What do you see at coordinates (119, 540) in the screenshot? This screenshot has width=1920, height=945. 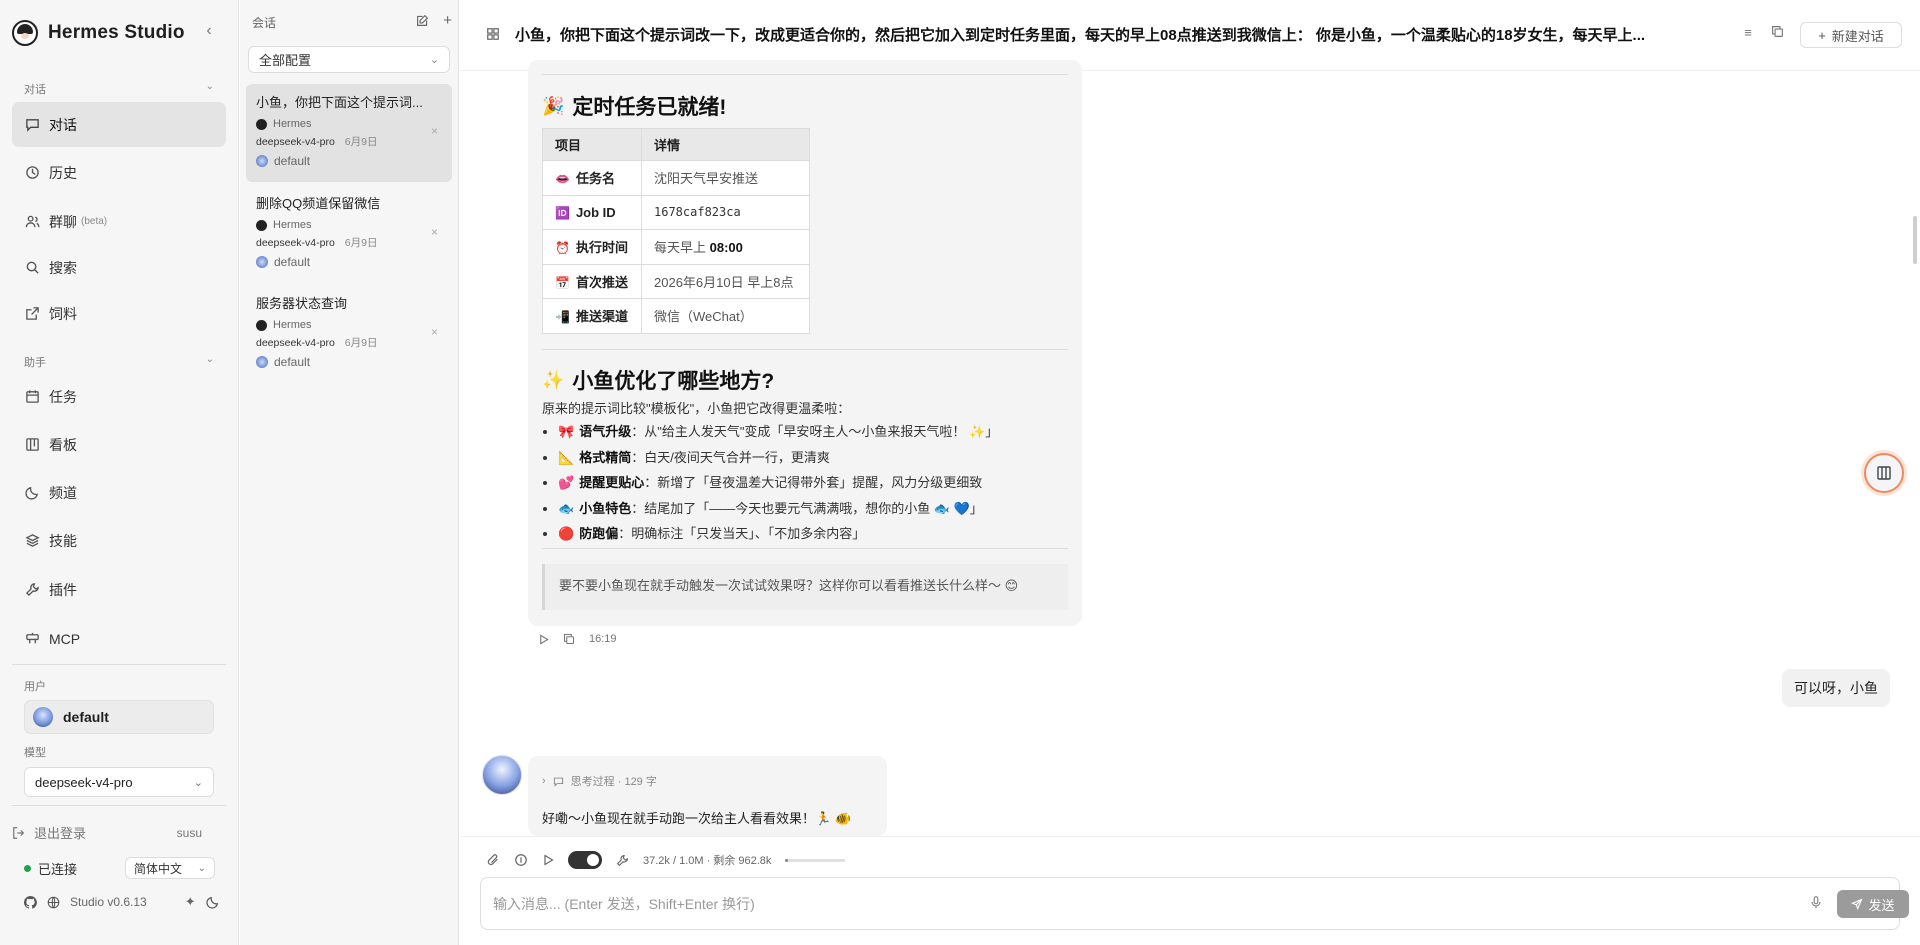 I see `sidebar-item-skills: 技能` at bounding box center [119, 540].